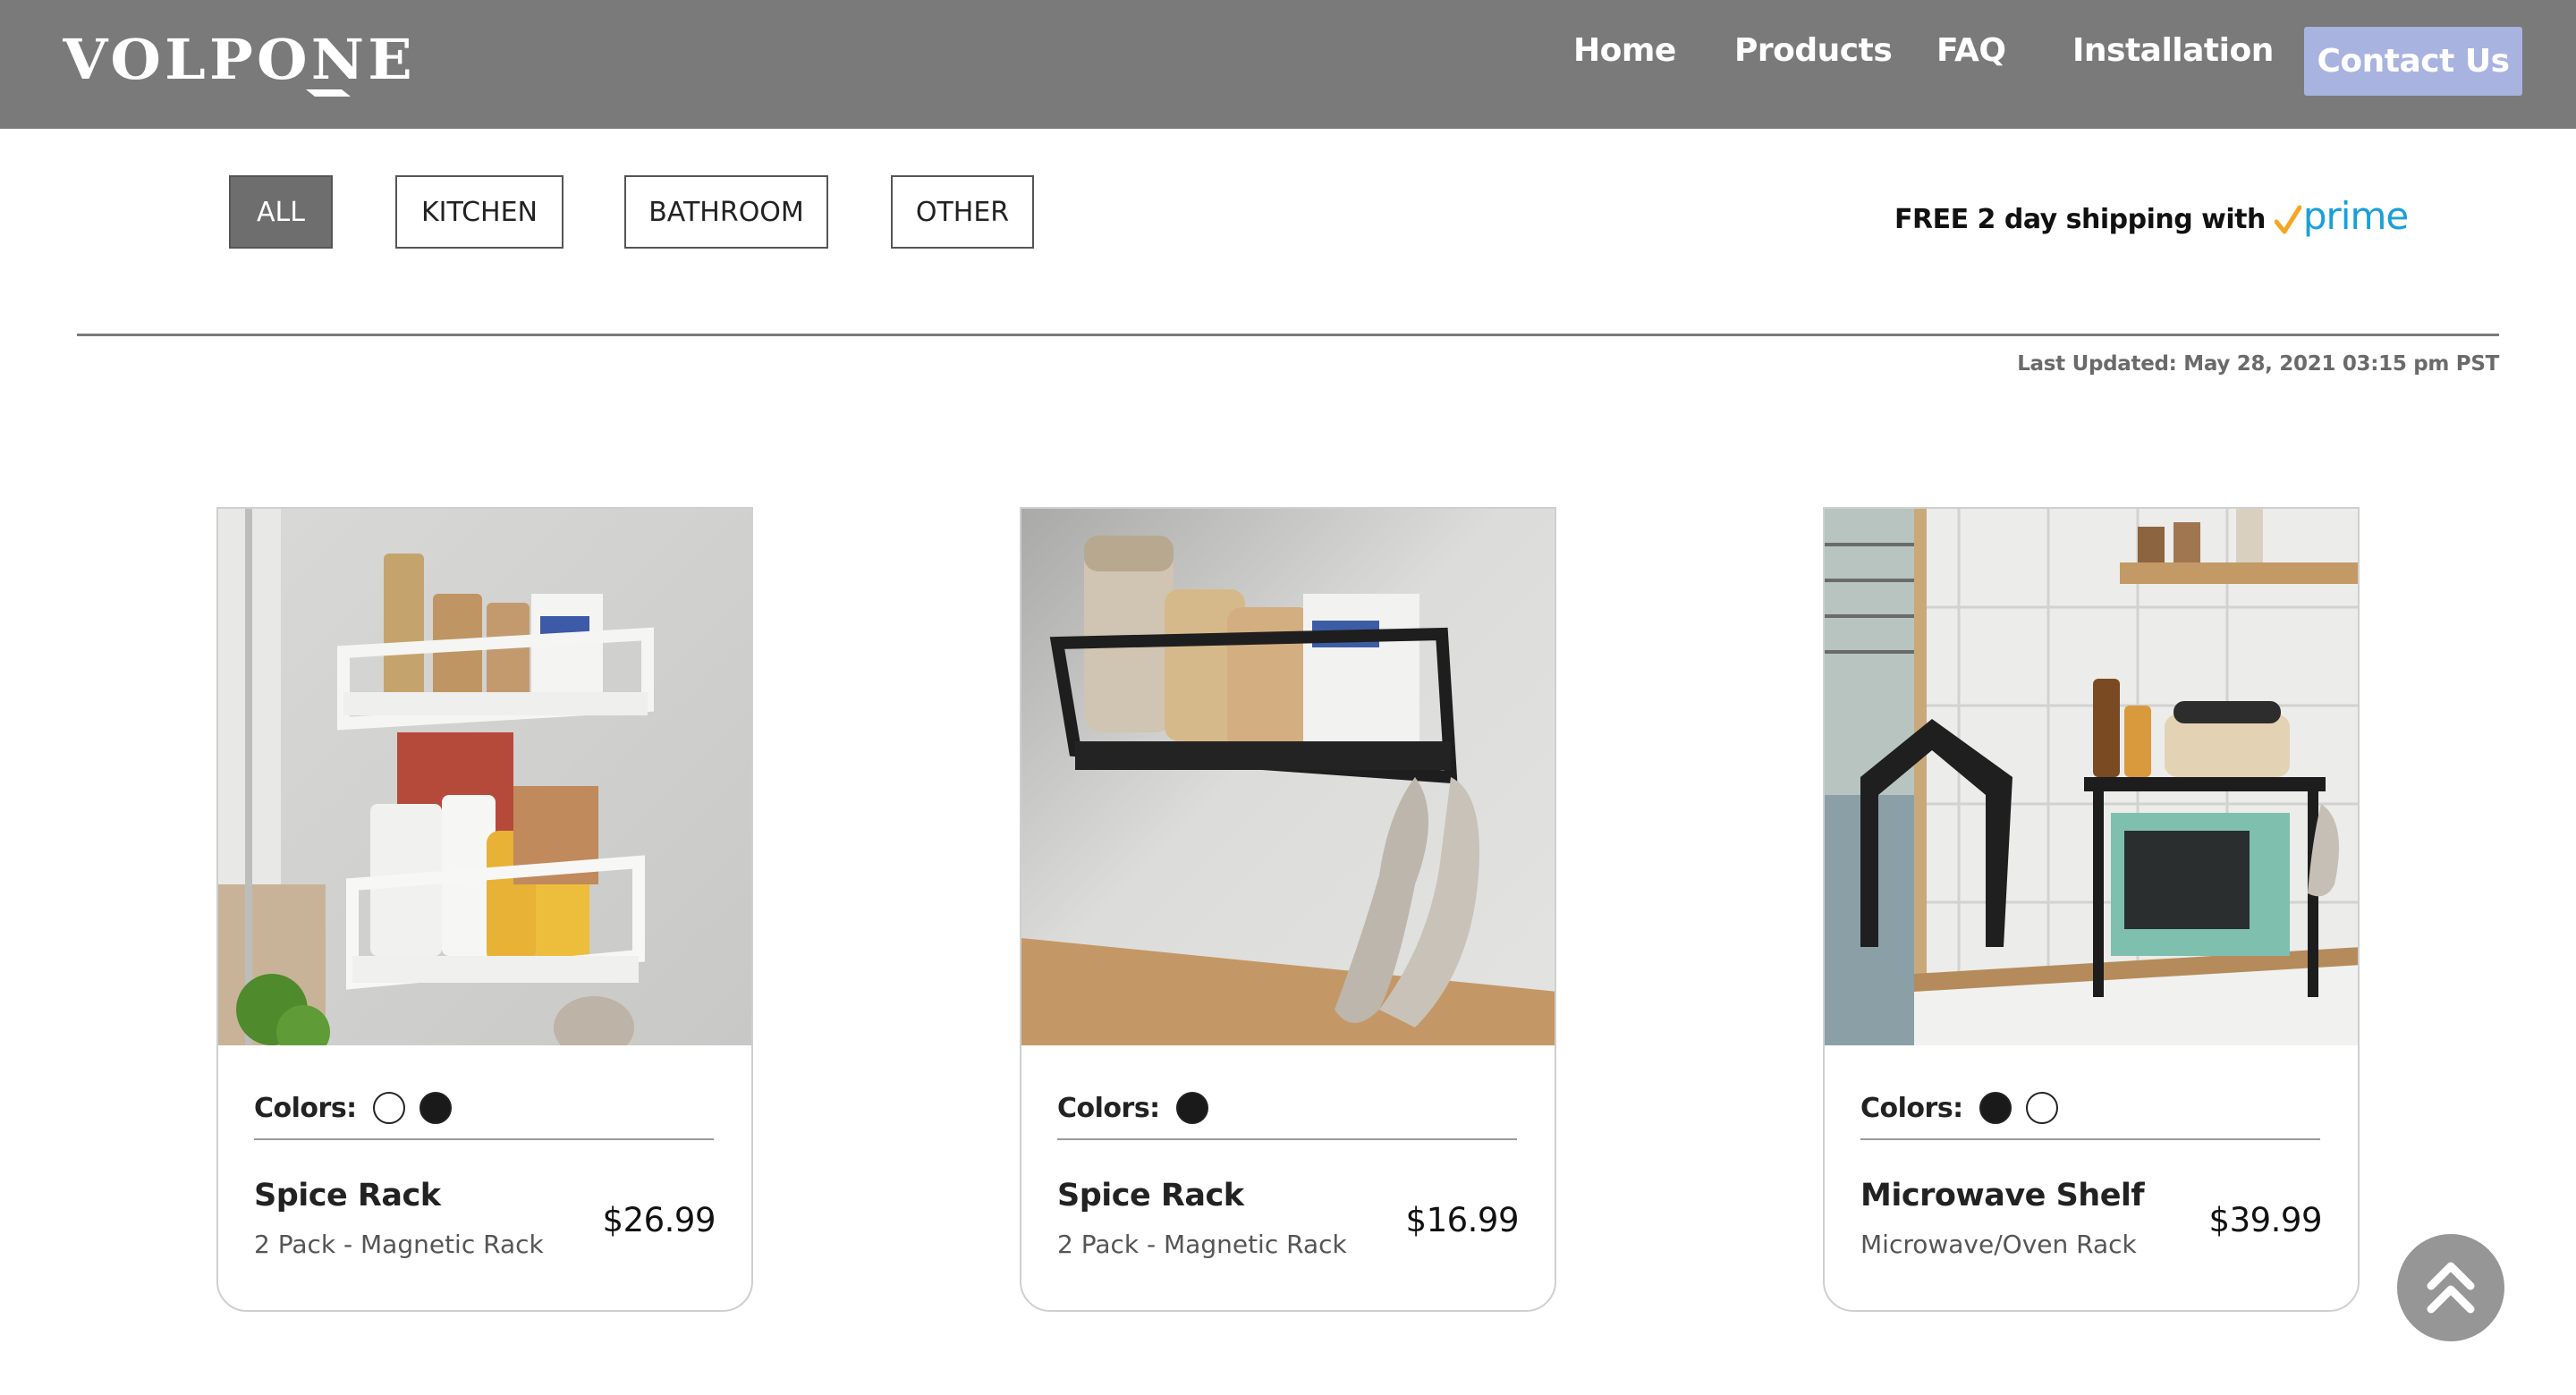 The height and width of the screenshot is (1395, 2576). I want to click on microwave-shelf-photo, so click(2091, 777).